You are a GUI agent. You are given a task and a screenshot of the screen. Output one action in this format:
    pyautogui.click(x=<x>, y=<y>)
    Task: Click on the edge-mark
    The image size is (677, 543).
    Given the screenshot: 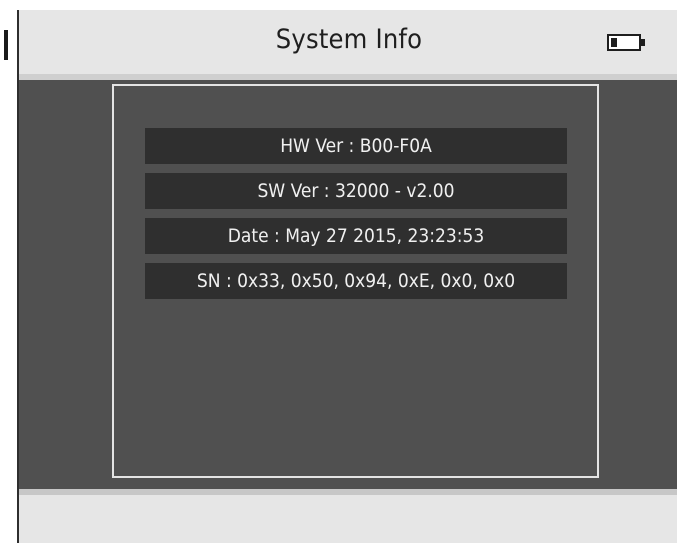 What is the action you would take?
    pyautogui.click(x=6, y=45)
    